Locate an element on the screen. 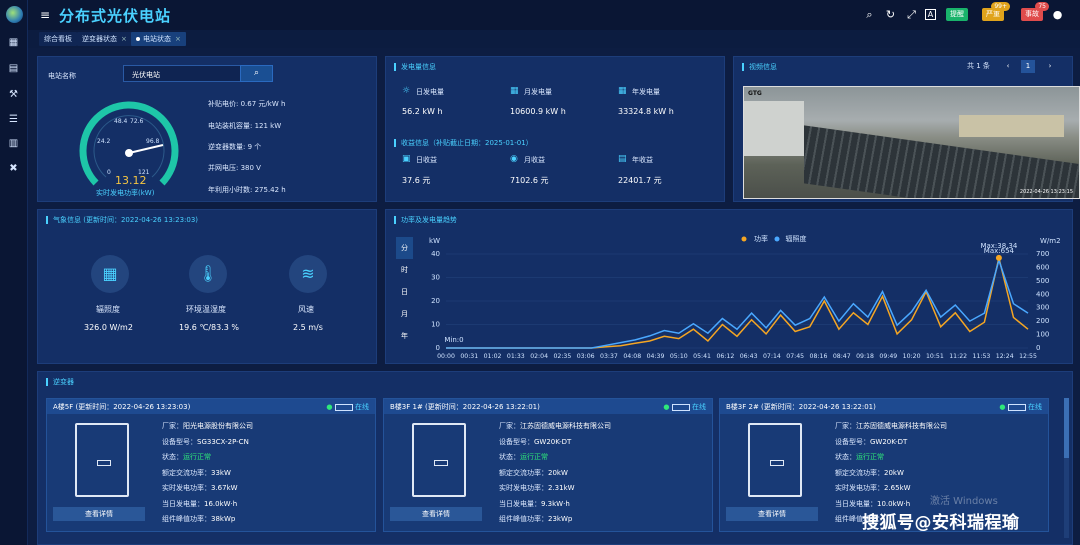 Image resolution: width=1080 pixels, height=545 pixels. x-tick-label: 02:35 is located at coordinates (562, 356).